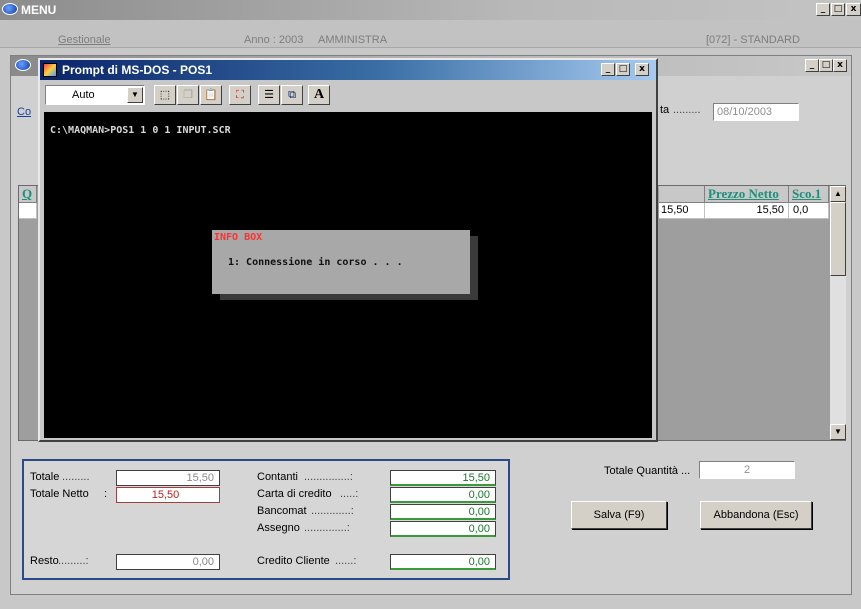 Image resolution: width=861 pixels, height=609 pixels. I want to click on grid-cell-prezzo-netto: 15,50, so click(747, 211).